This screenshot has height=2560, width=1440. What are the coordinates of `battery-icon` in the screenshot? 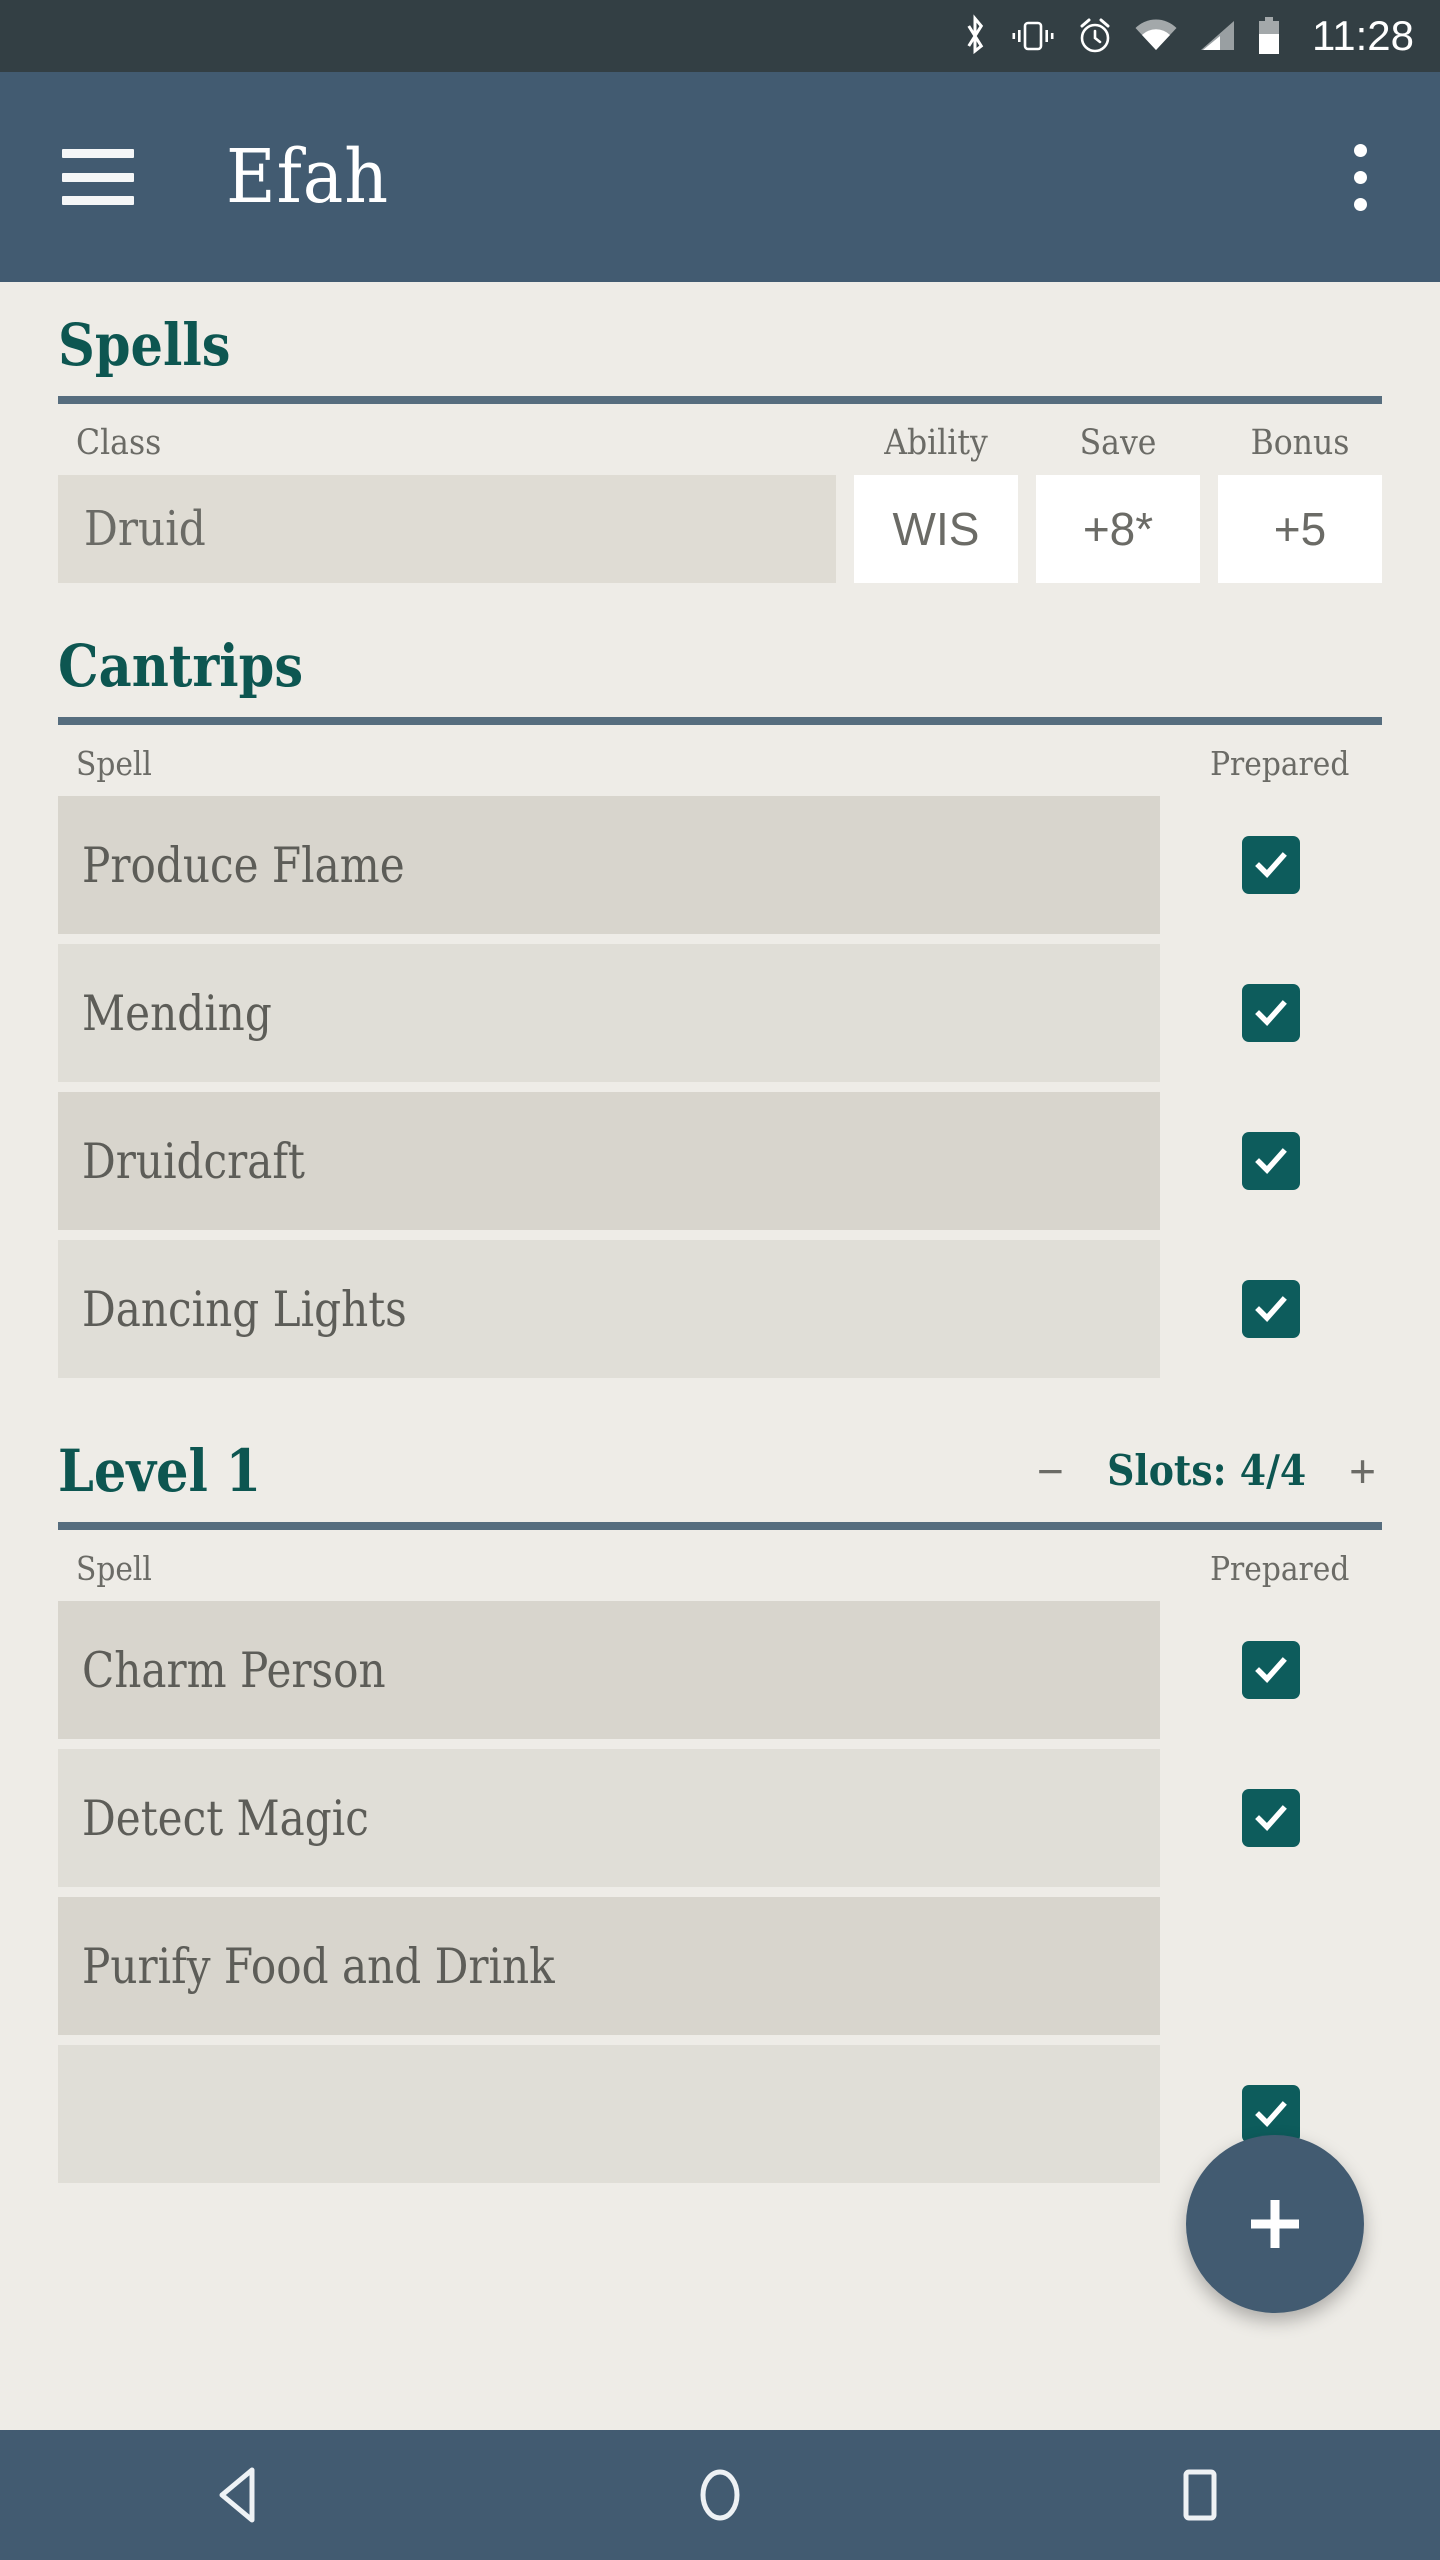 It's located at (1269, 36).